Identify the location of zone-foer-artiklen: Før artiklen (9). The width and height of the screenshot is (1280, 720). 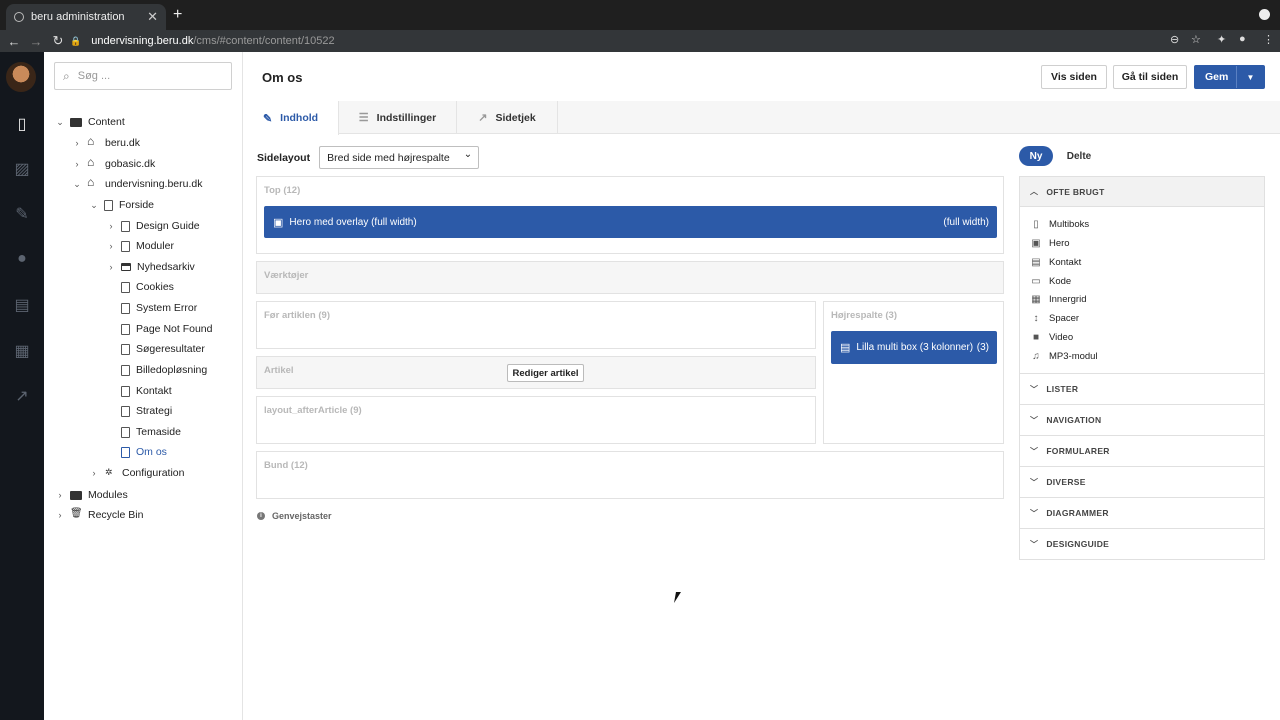
(536, 325).